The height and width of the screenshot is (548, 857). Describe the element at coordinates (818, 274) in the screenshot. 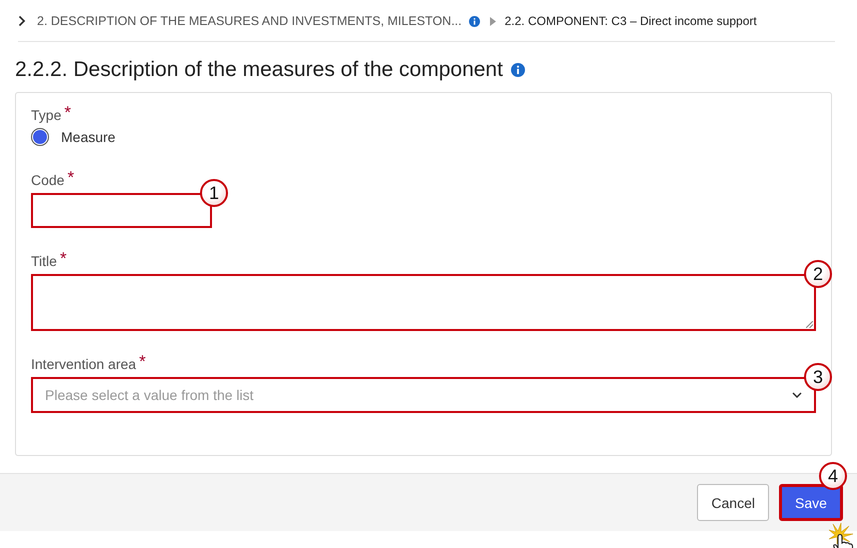

I see `callout-badge: 2` at that location.